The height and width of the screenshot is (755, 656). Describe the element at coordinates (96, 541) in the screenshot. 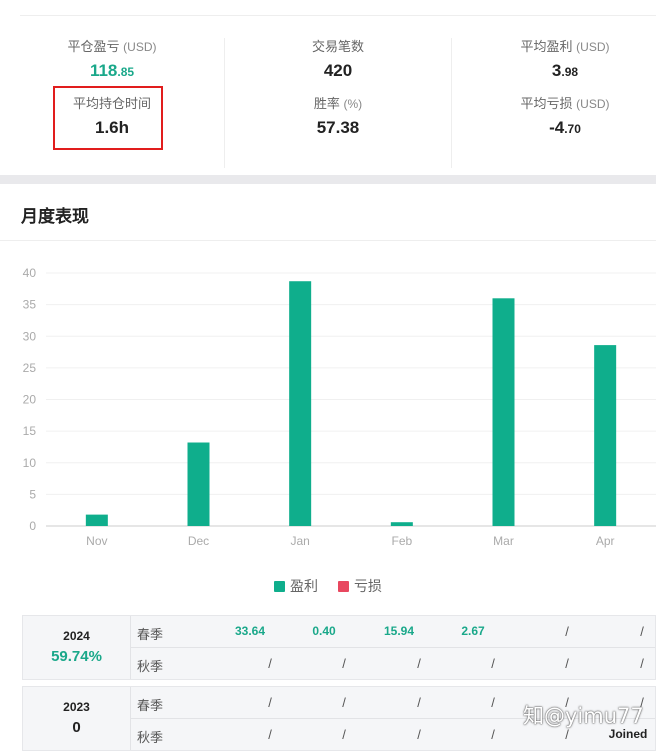

I see `x-tick-label: Nov` at that location.